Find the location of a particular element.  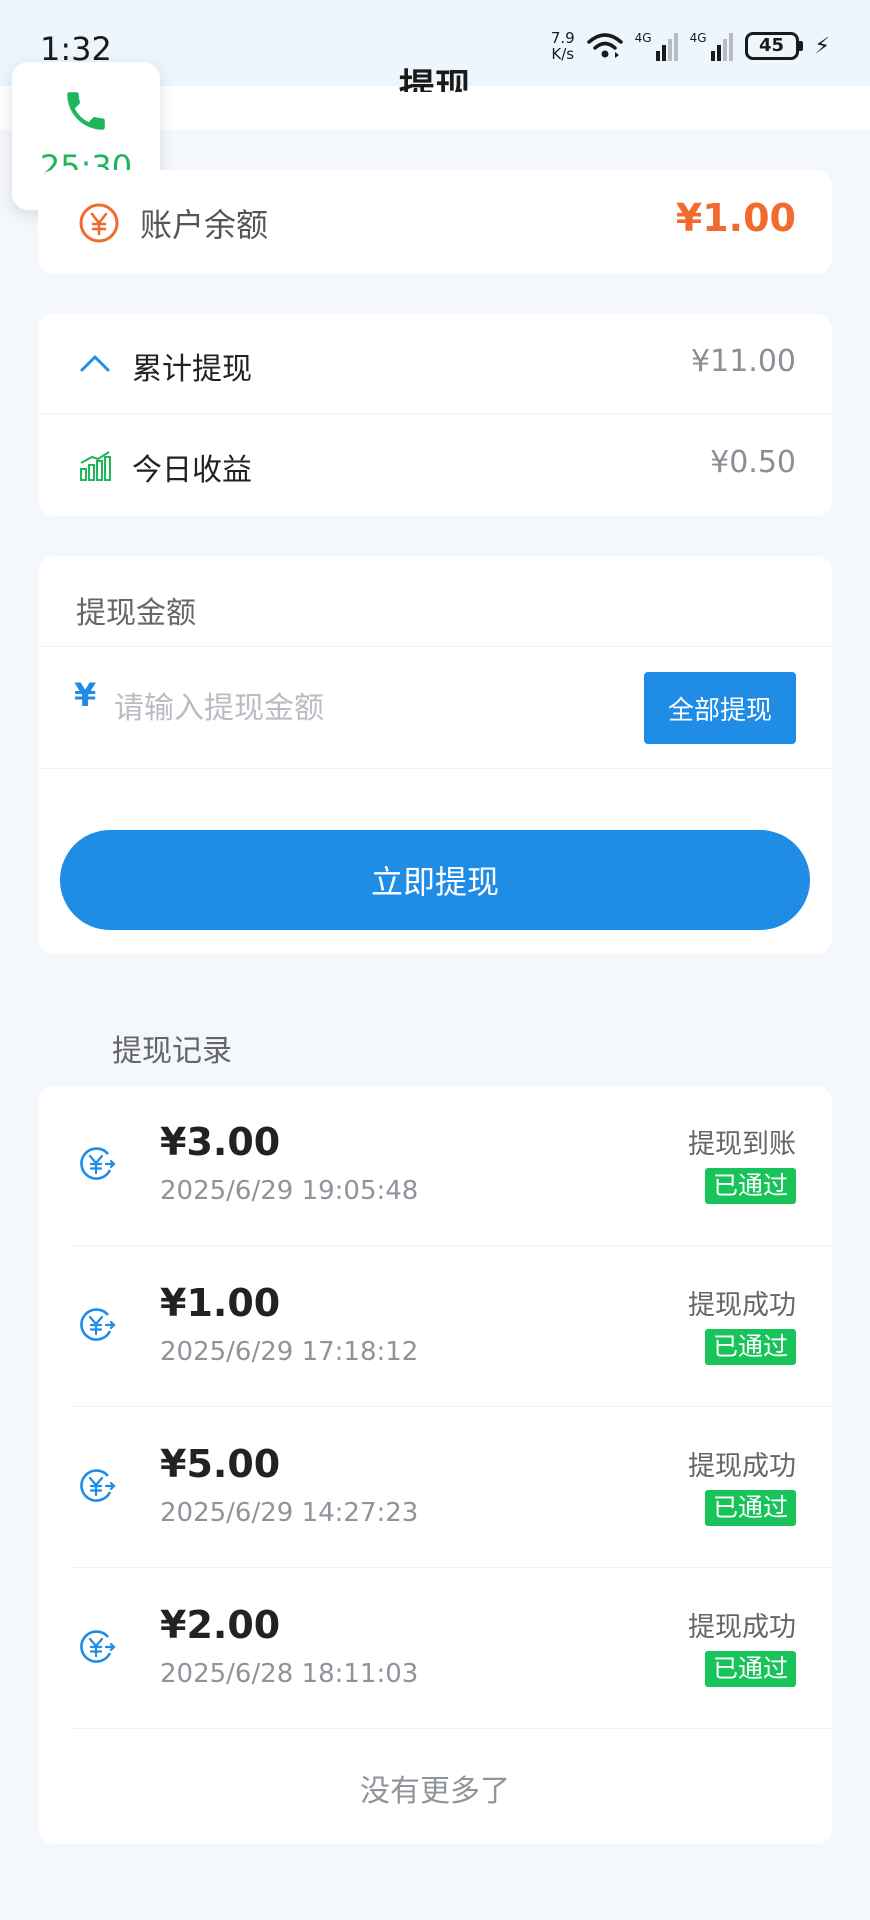

record-item: ¥2.00 2025/6/28 18:11:03 提现成功 已通过 is located at coordinates (435, 1649).